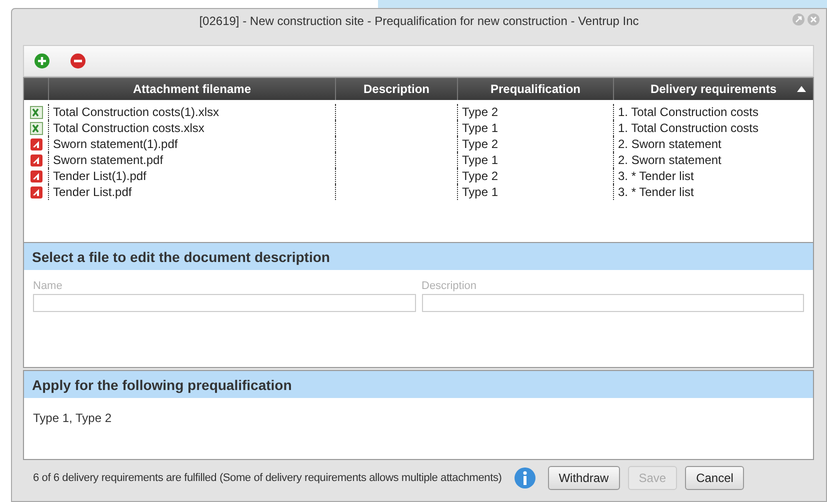 Image resolution: width=827 pixels, height=502 pixels. I want to click on column-header: Prequalification, so click(535, 89).